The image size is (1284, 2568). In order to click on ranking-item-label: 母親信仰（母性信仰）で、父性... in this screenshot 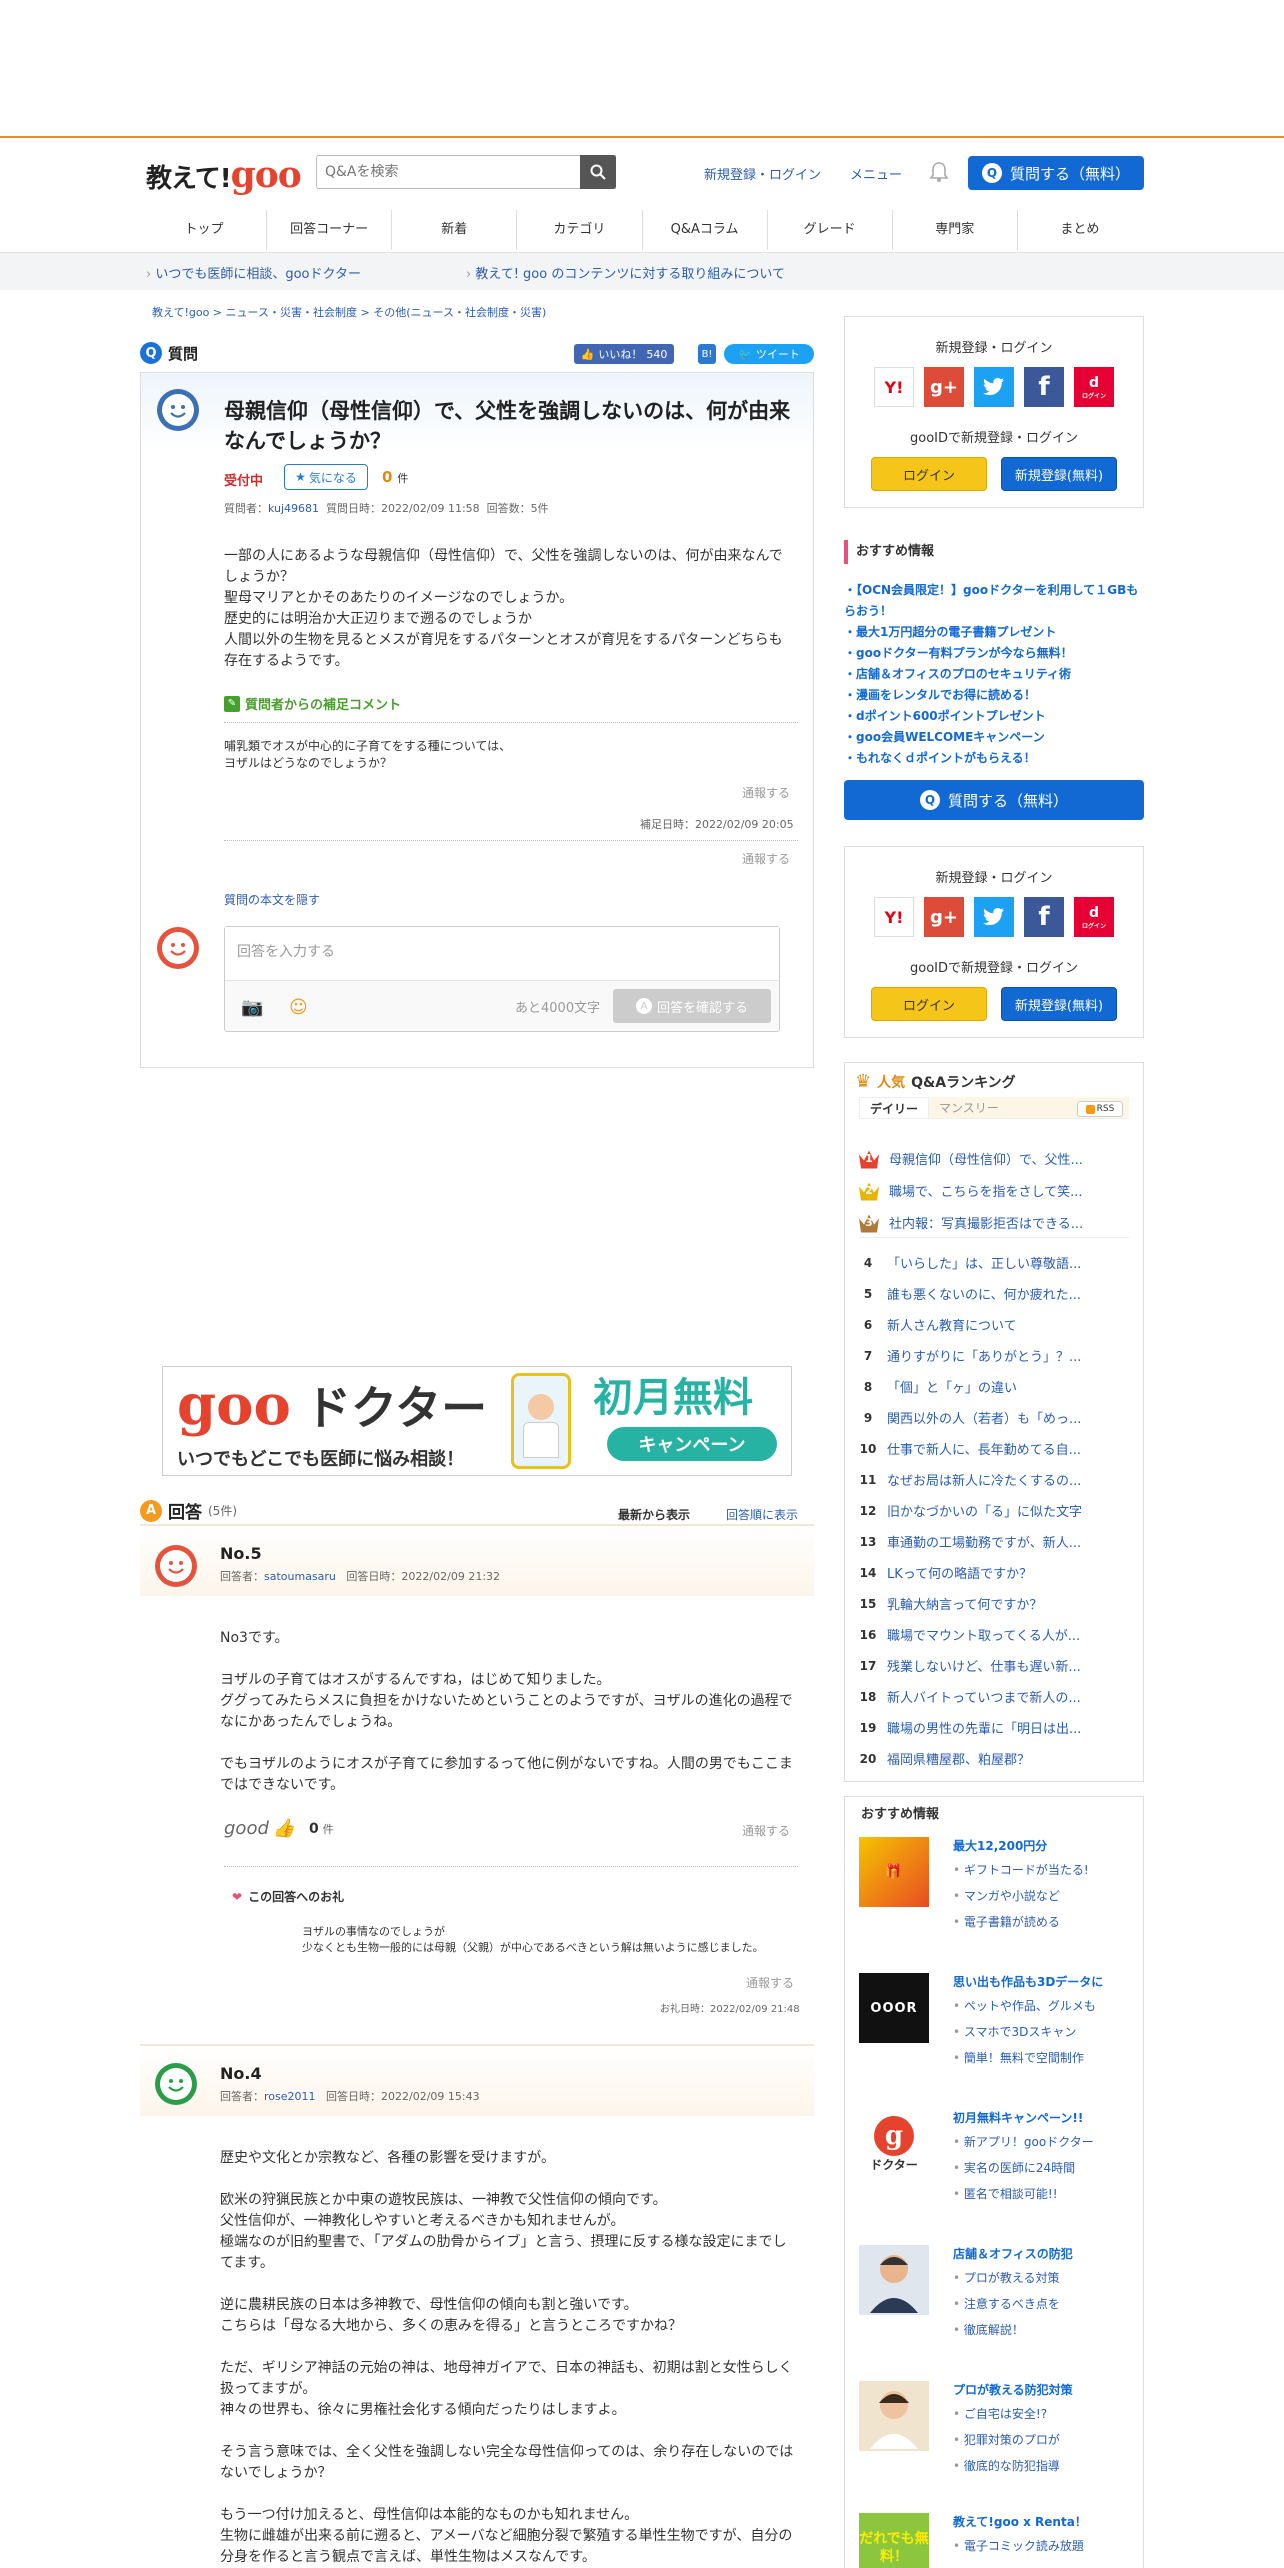, I will do `click(986, 1160)`.